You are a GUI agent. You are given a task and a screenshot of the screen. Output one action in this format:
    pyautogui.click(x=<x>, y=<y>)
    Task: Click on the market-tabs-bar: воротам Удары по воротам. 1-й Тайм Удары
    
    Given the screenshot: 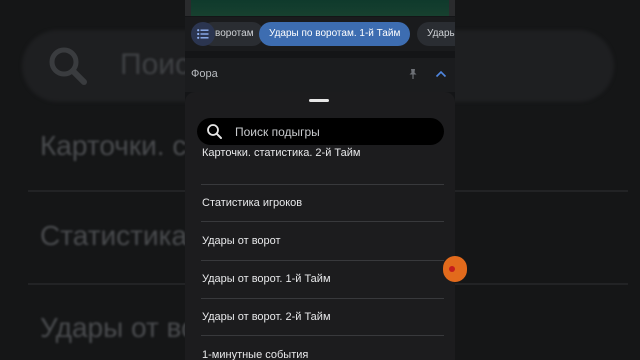 What is the action you would take?
    pyautogui.click(x=320, y=34)
    